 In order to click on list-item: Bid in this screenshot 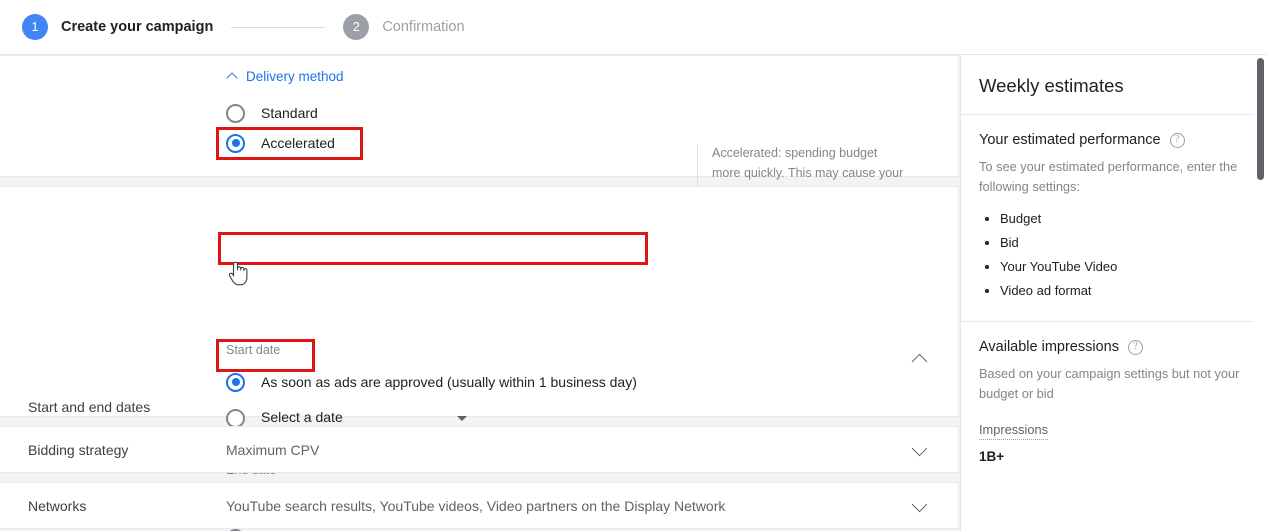, I will do `click(1124, 243)`.